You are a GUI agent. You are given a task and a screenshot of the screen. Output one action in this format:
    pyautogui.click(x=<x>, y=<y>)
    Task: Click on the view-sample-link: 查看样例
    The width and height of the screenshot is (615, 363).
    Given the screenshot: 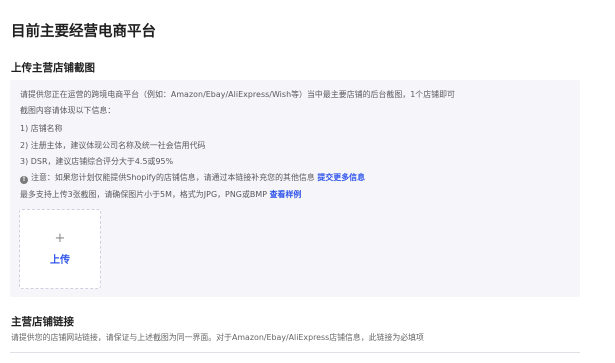 What is the action you would take?
    pyautogui.click(x=286, y=194)
    